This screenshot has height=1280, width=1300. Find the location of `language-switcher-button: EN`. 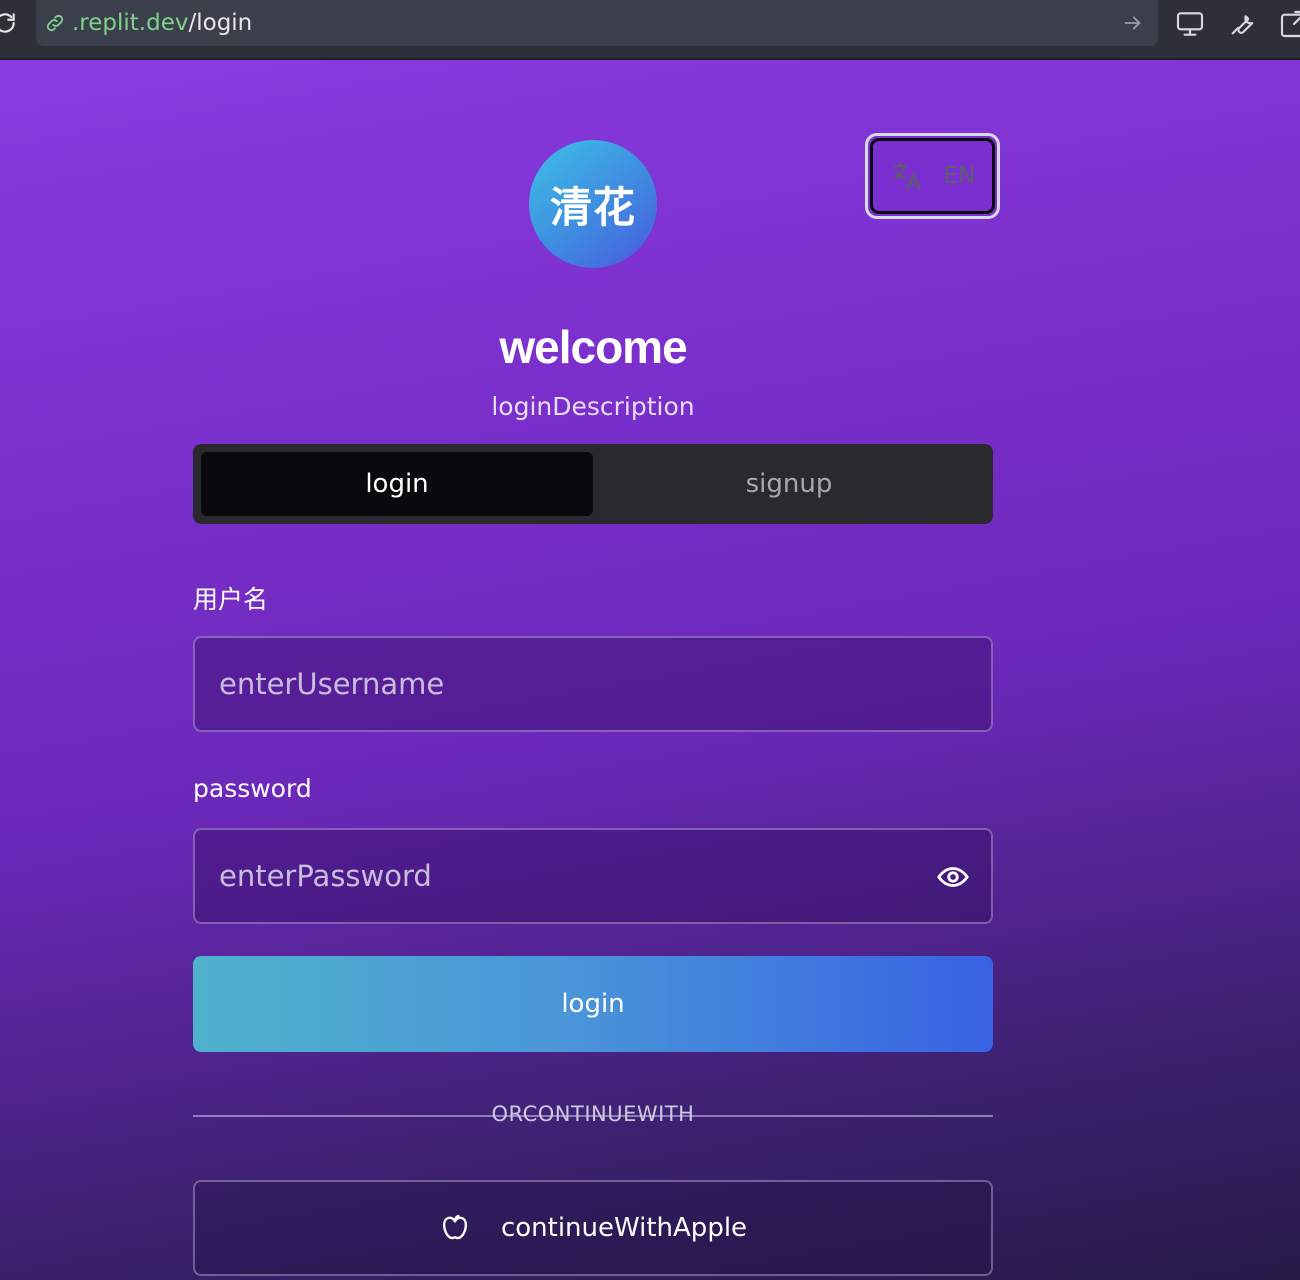

language-switcher-button: EN is located at coordinates (932, 176).